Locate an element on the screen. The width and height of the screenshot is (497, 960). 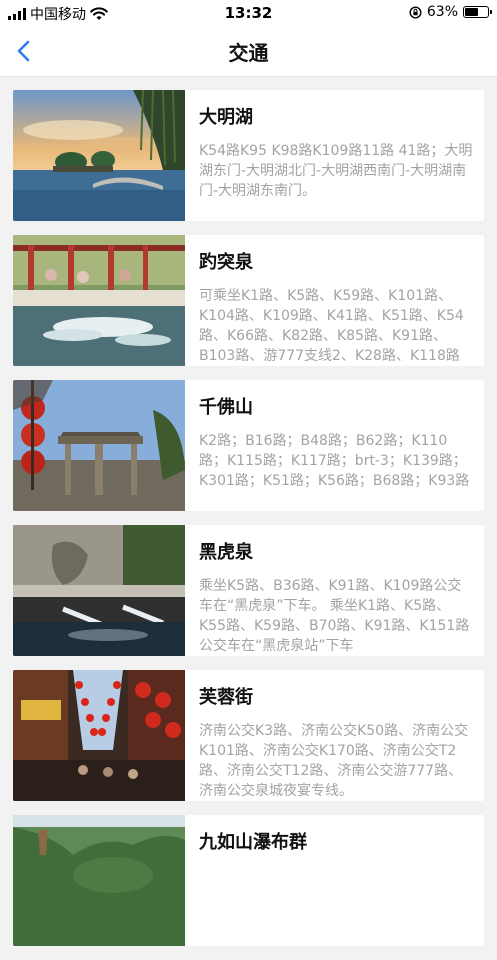
page-title: 交通 is located at coordinates (248, 53).